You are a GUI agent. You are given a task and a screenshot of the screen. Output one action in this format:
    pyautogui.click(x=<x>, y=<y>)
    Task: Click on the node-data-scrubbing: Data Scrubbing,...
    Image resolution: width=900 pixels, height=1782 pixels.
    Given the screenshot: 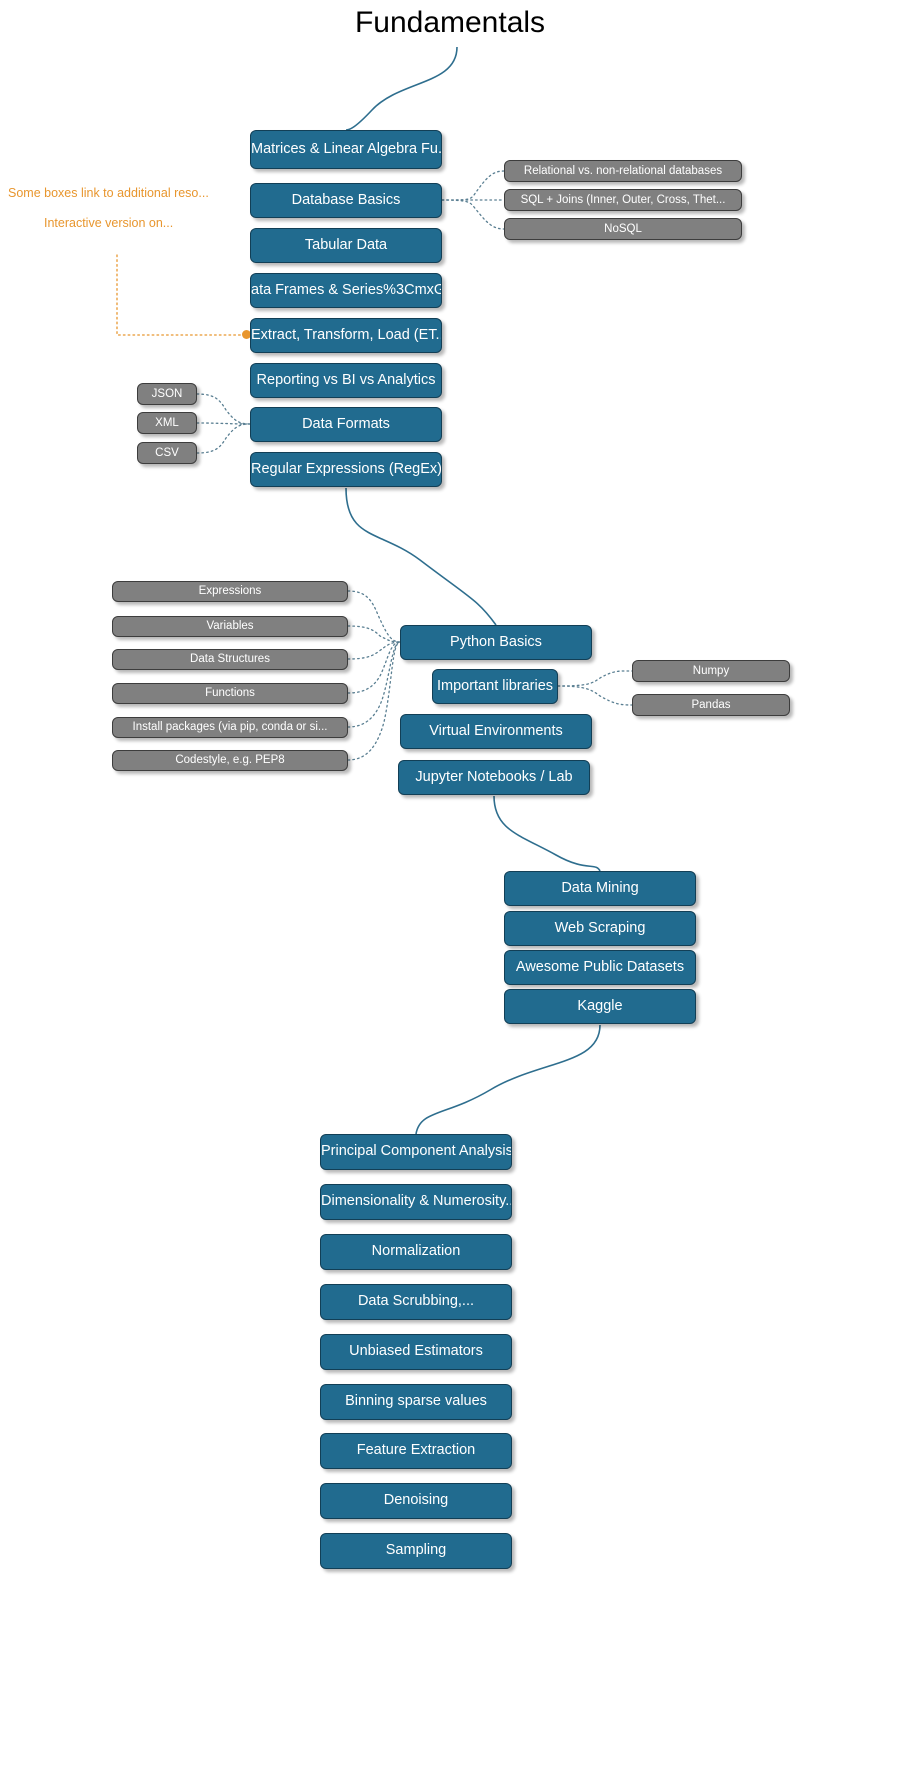 What is the action you would take?
    pyautogui.click(x=416, y=1302)
    